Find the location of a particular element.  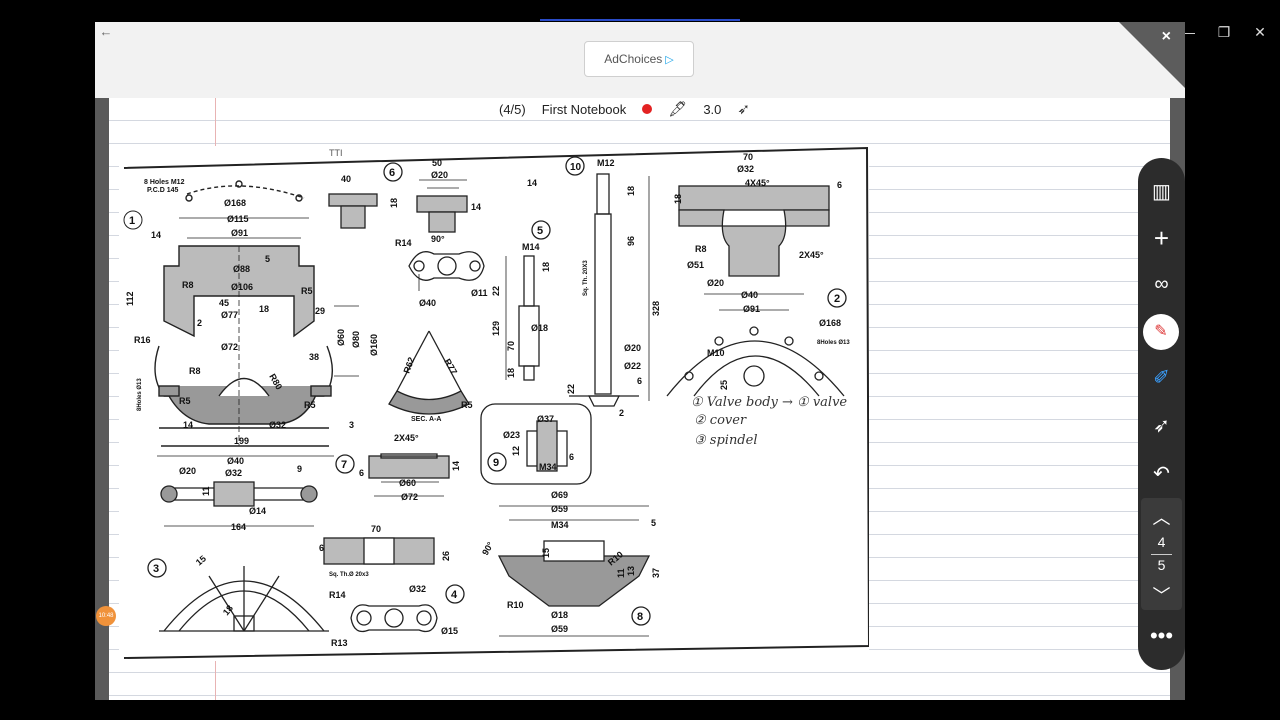

page-down-button: ﹀ is located at coordinates (1161, 595).